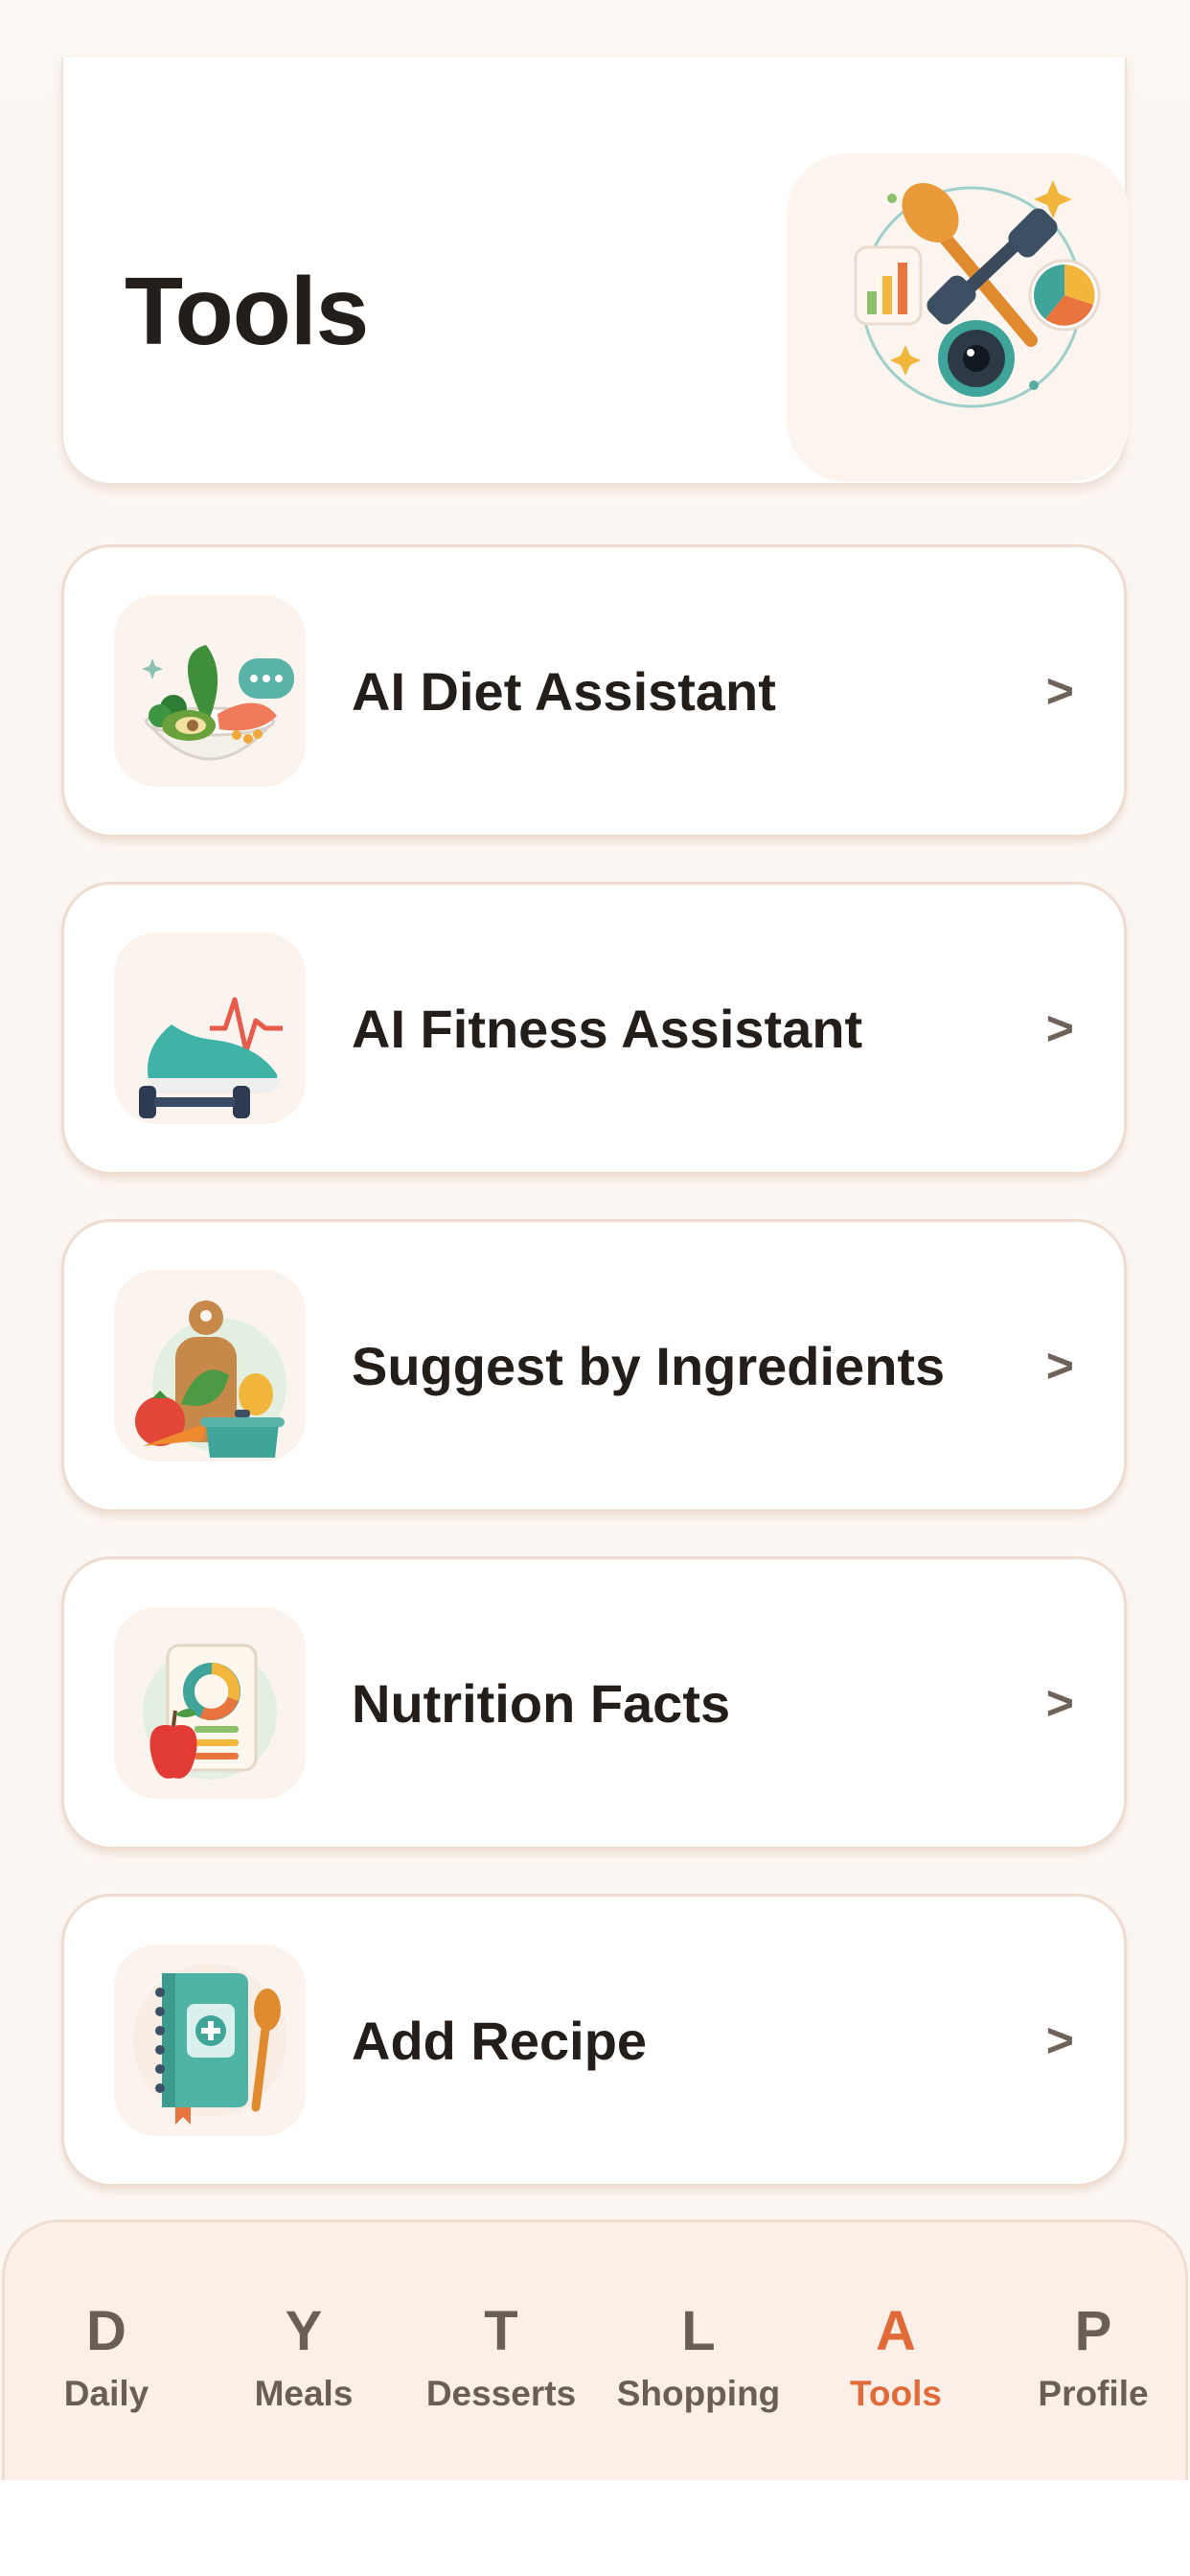 Image resolution: width=1190 pixels, height=2576 pixels. Describe the element at coordinates (247, 311) in the screenshot. I see `page-title: Tools` at that location.